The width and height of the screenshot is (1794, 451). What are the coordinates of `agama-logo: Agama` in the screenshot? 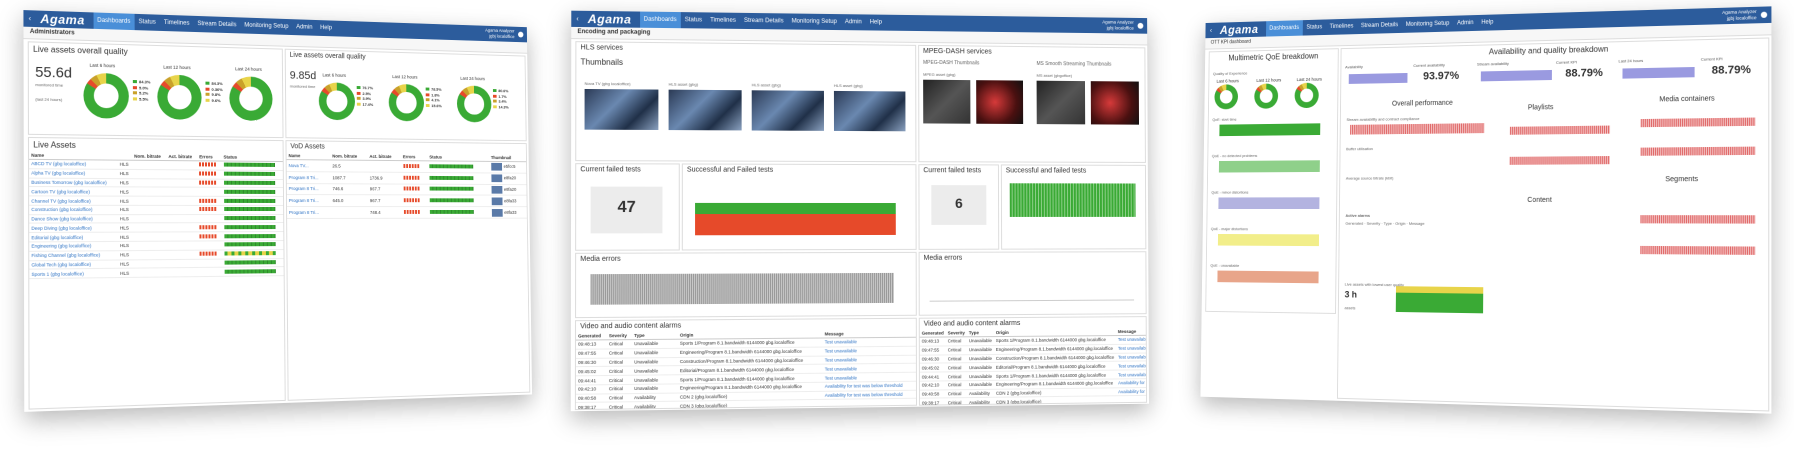 It's located at (62, 19).